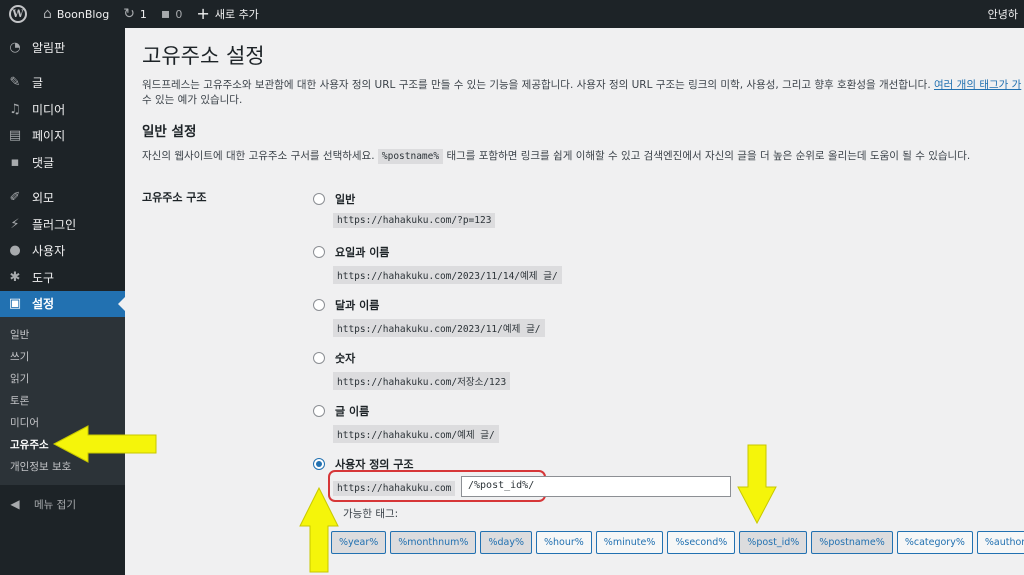  I want to click on plus-icon: +, so click(203, 13).